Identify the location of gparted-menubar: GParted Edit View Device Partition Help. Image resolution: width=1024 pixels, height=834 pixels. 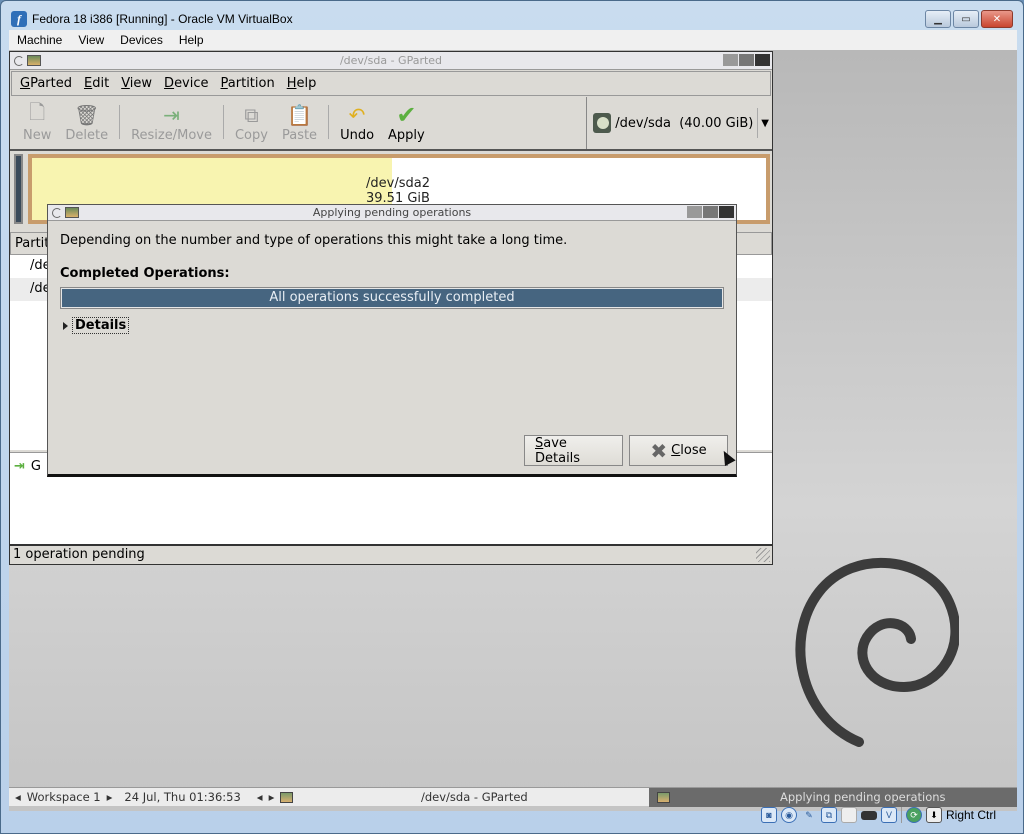
(391, 83).